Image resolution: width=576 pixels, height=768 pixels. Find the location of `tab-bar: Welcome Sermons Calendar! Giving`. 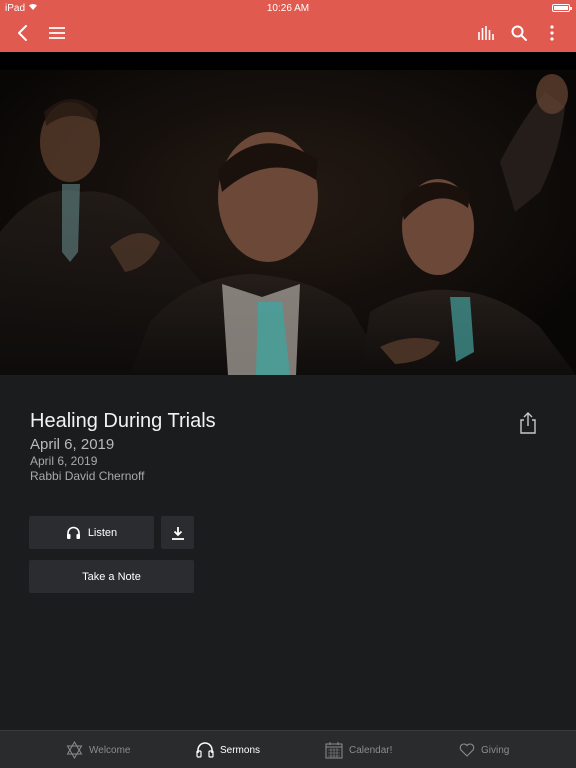

tab-bar: Welcome Sermons Calendar! Giving is located at coordinates (288, 749).